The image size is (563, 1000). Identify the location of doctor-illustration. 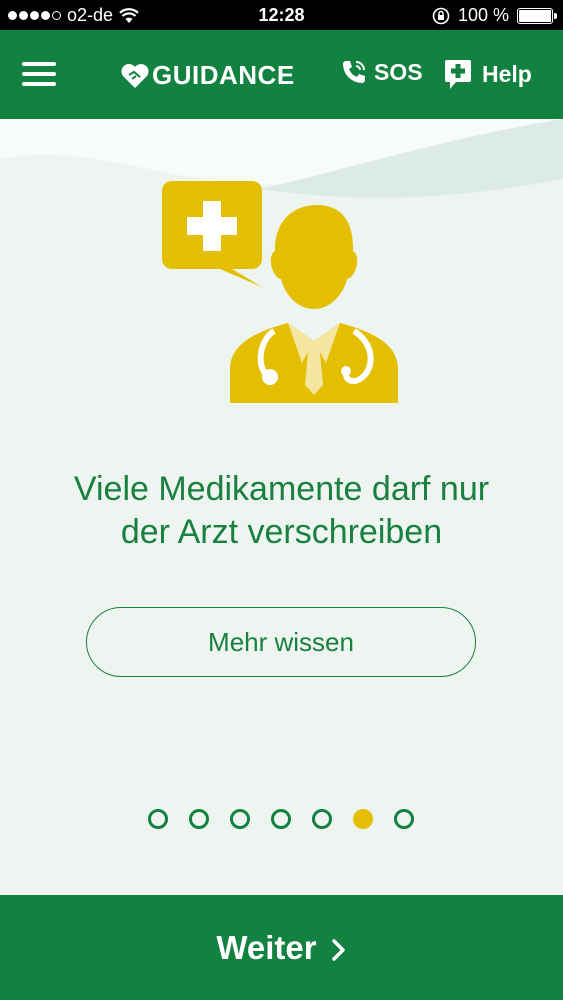
(280, 292).